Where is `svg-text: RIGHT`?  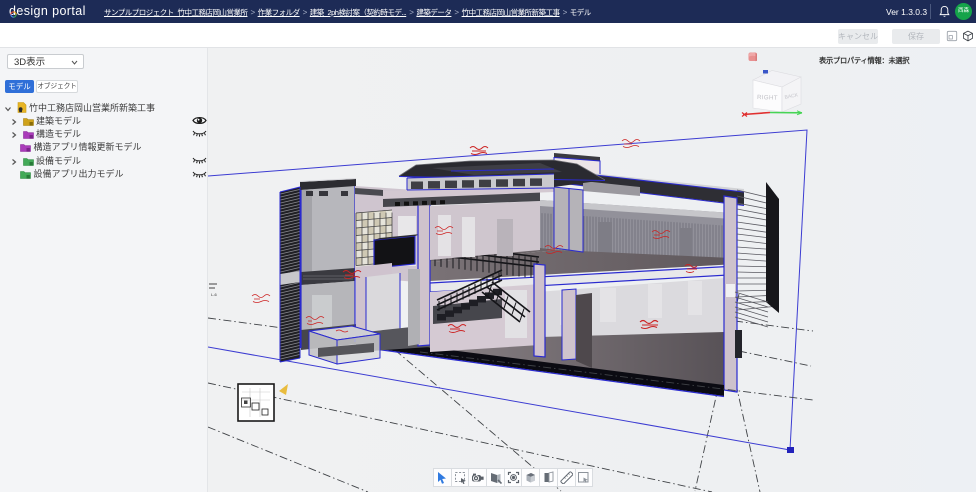
svg-text: RIGHT is located at coordinates (767, 98).